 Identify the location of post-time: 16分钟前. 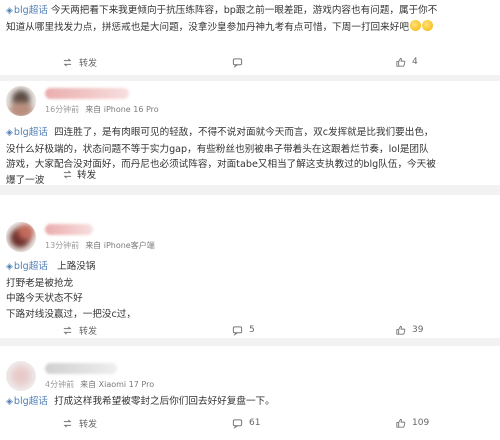
(62, 109).